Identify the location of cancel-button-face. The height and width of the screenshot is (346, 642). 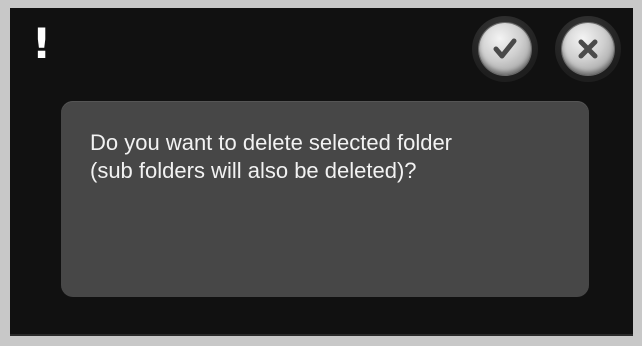
(588, 49).